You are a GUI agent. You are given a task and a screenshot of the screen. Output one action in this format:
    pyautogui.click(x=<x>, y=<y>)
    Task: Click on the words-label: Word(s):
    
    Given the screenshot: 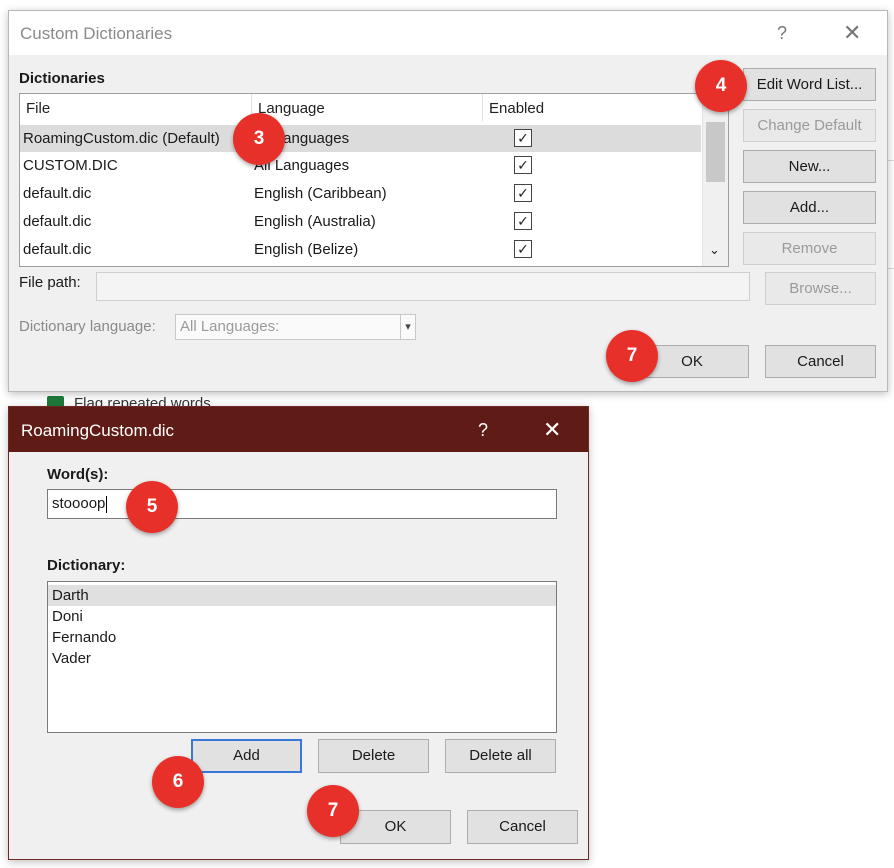 What is the action you would take?
    pyautogui.click(x=78, y=474)
    